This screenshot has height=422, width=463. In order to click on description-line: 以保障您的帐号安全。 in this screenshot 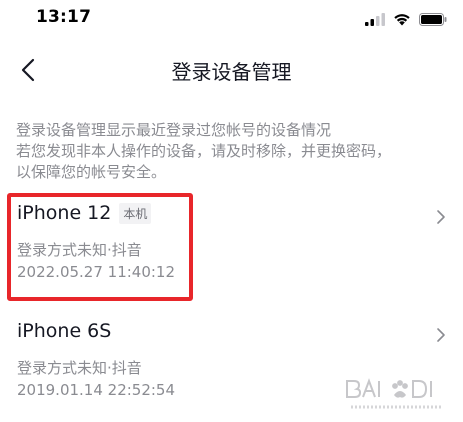, I will do `click(91, 172)`.